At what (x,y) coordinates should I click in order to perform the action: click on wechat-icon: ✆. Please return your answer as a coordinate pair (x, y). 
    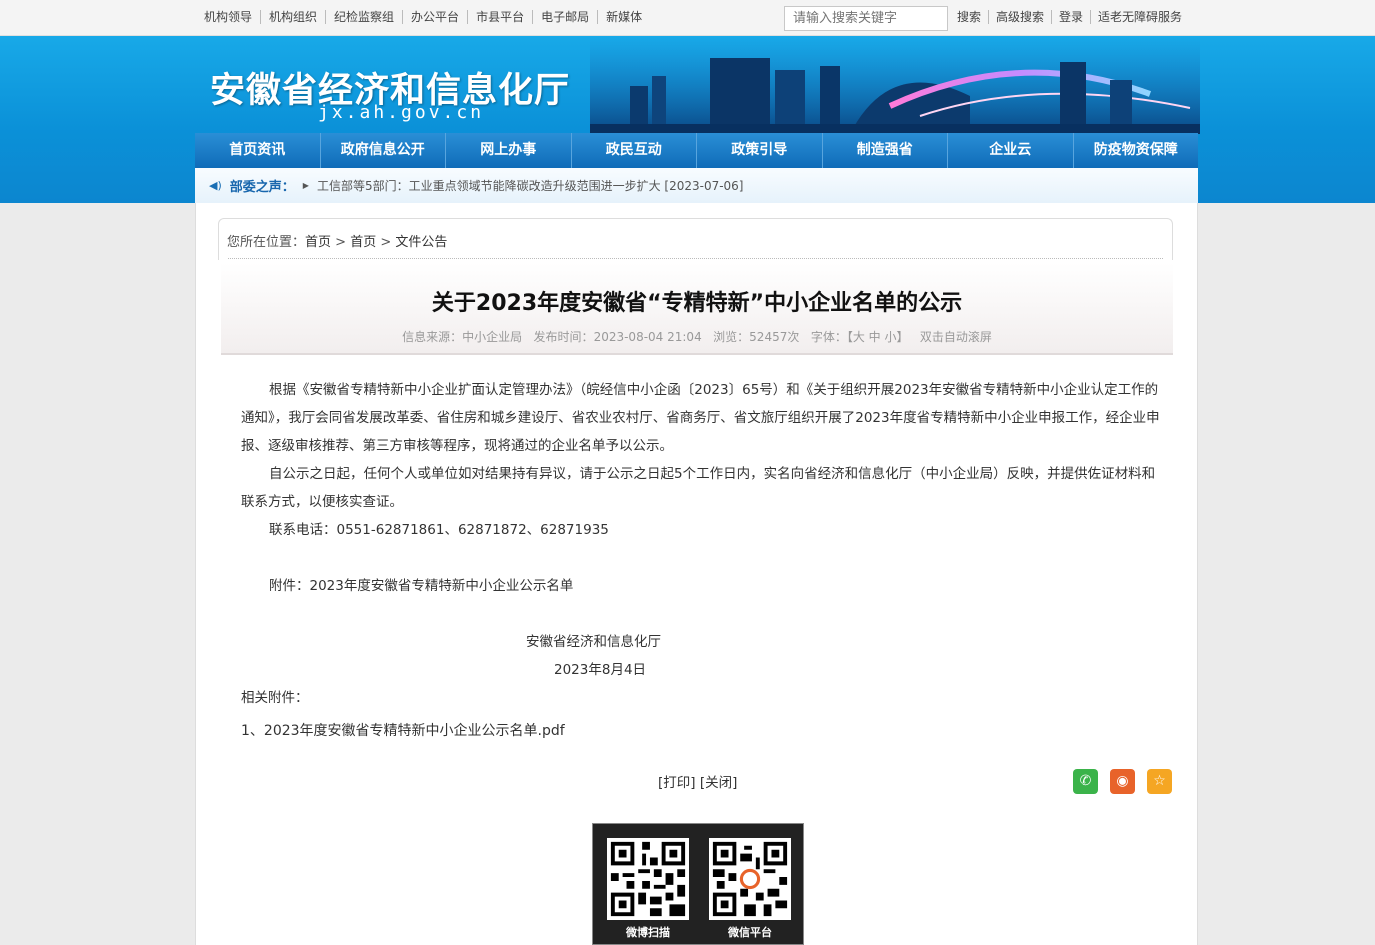
    Looking at the image, I should click on (1085, 781).